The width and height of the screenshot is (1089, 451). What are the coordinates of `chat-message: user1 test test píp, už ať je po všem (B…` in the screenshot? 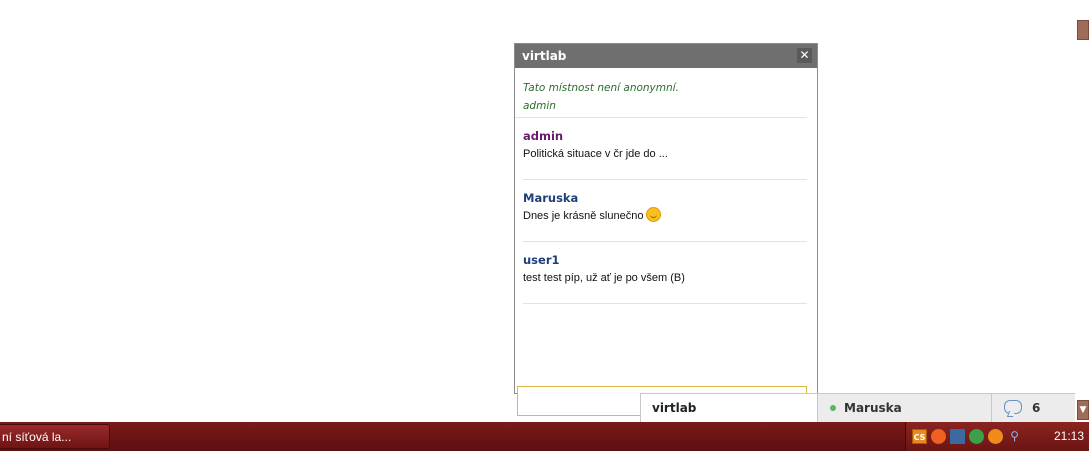 It's located at (665, 273).